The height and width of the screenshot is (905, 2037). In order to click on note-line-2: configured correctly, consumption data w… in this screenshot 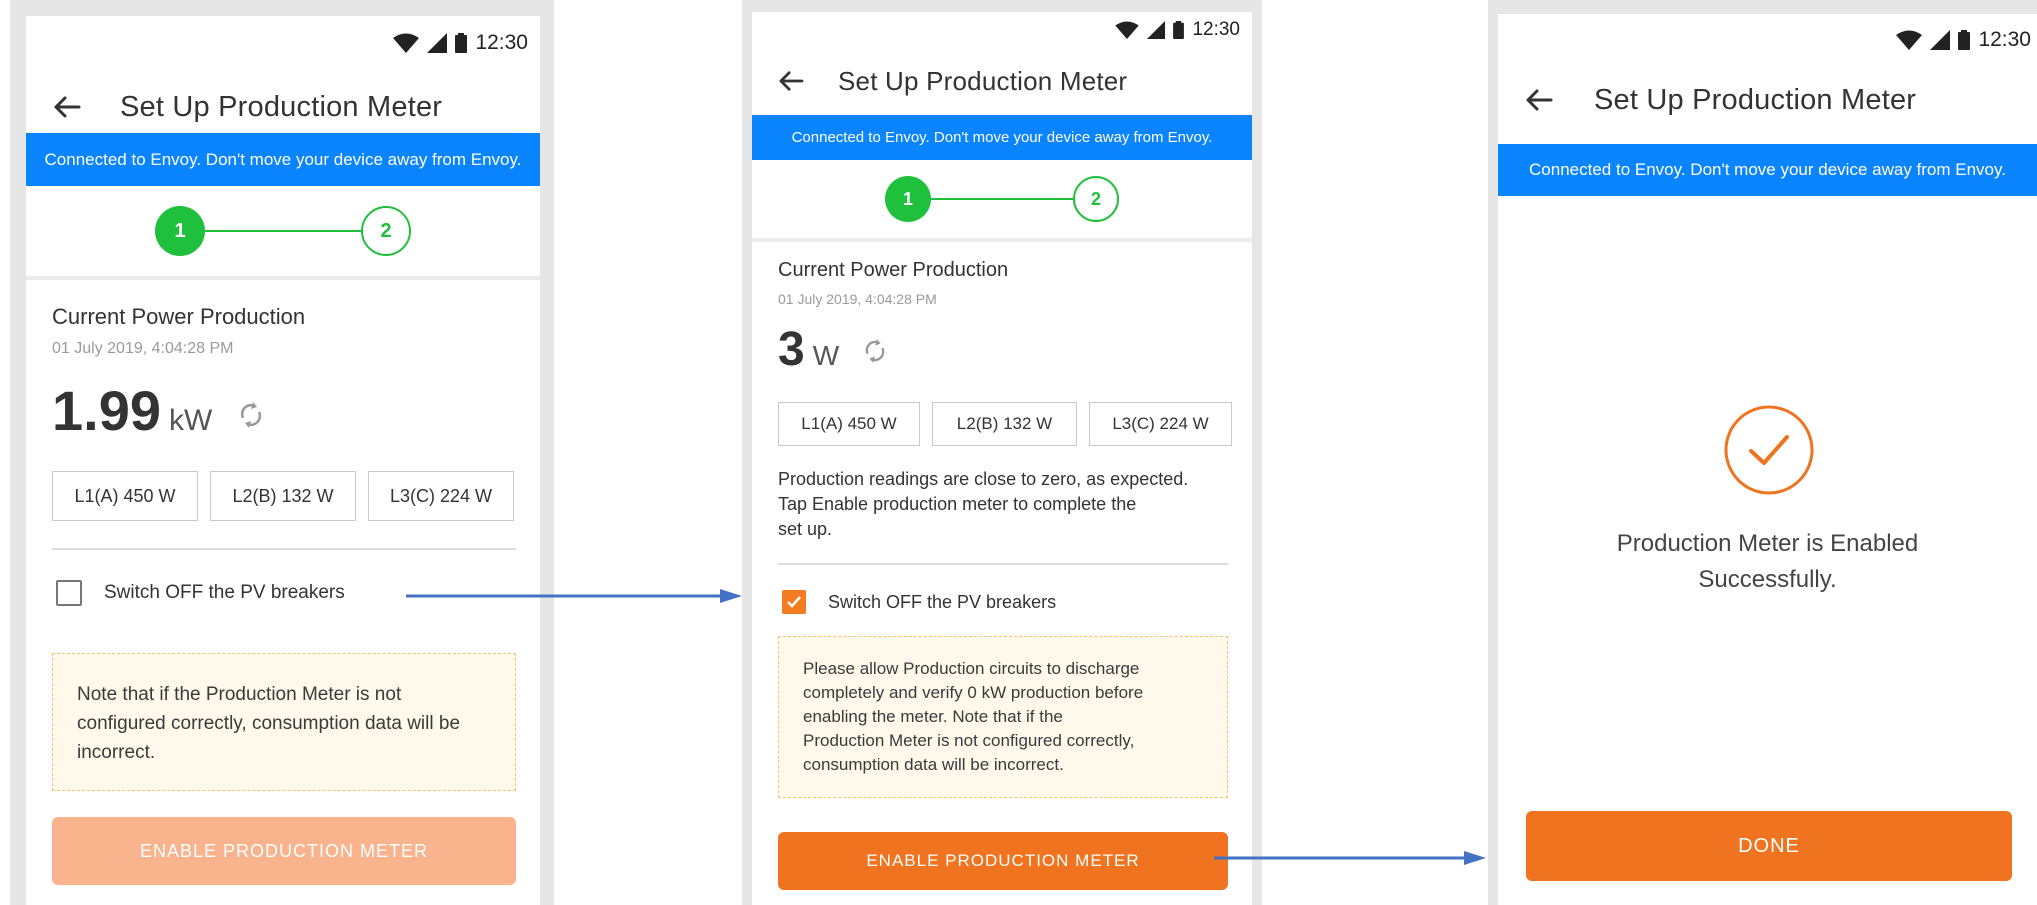, I will do `click(269, 723)`.